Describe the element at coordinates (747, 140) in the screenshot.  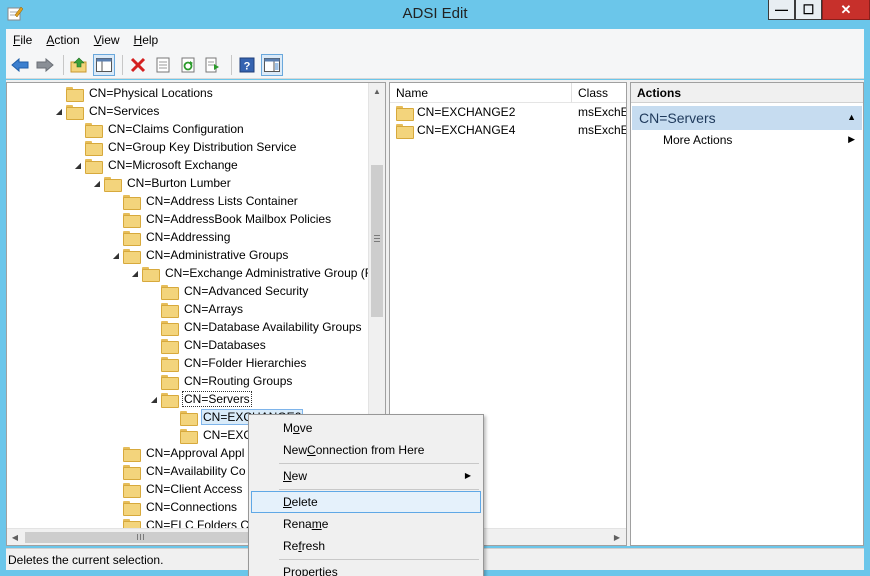
I see `more-actions-item: More Actions ▶` at that location.